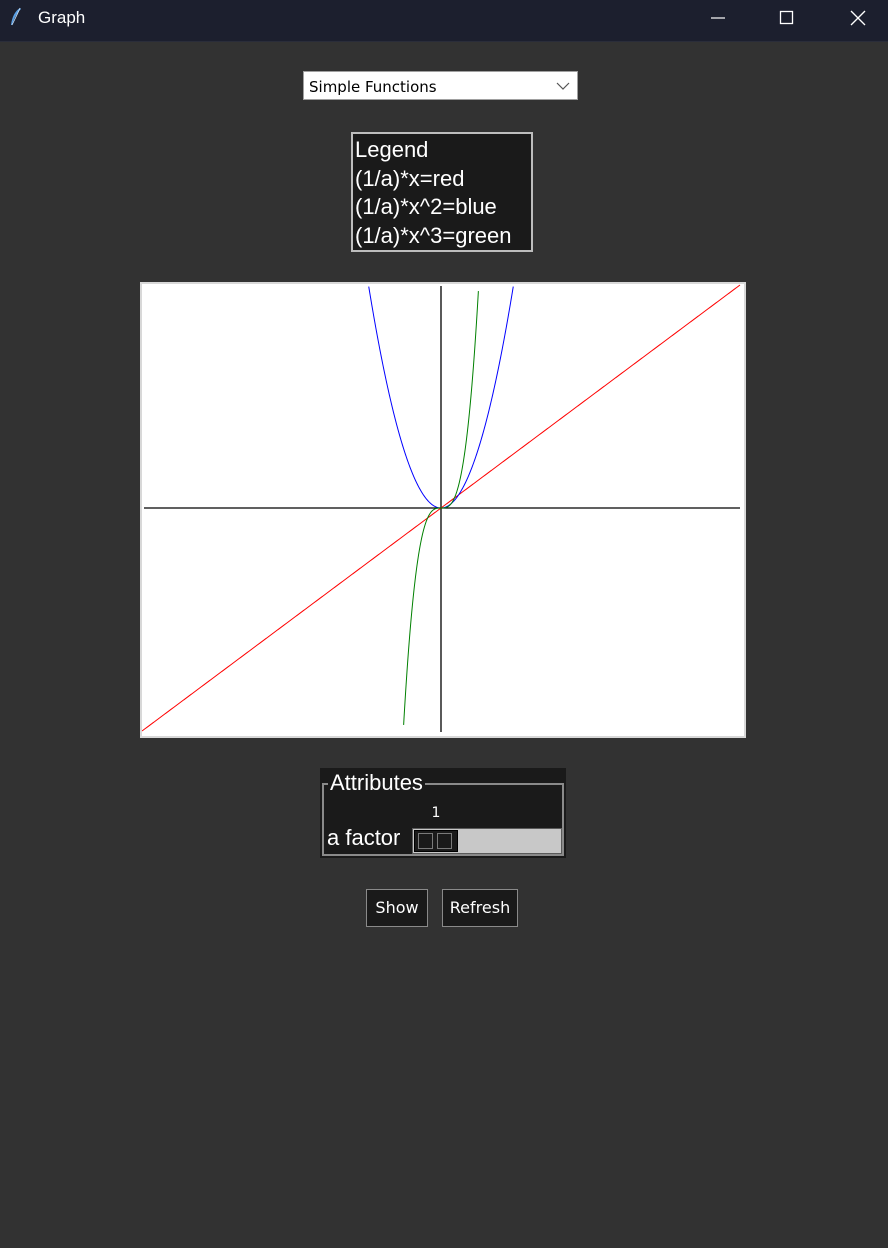 The height and width of the screenshot is (1248, 888). I want to click on attributes-title: Attributes, so click(376, 783).